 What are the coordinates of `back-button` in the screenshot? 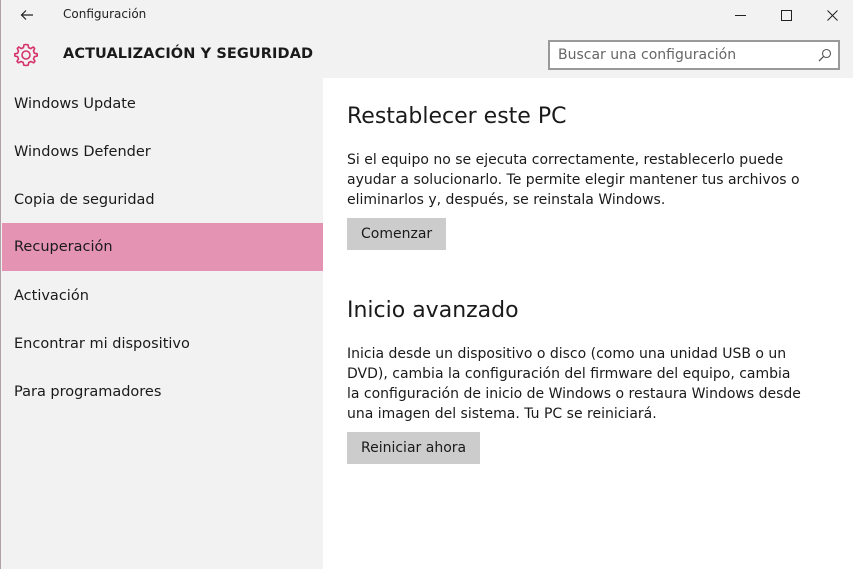 It's located at (27, 15).